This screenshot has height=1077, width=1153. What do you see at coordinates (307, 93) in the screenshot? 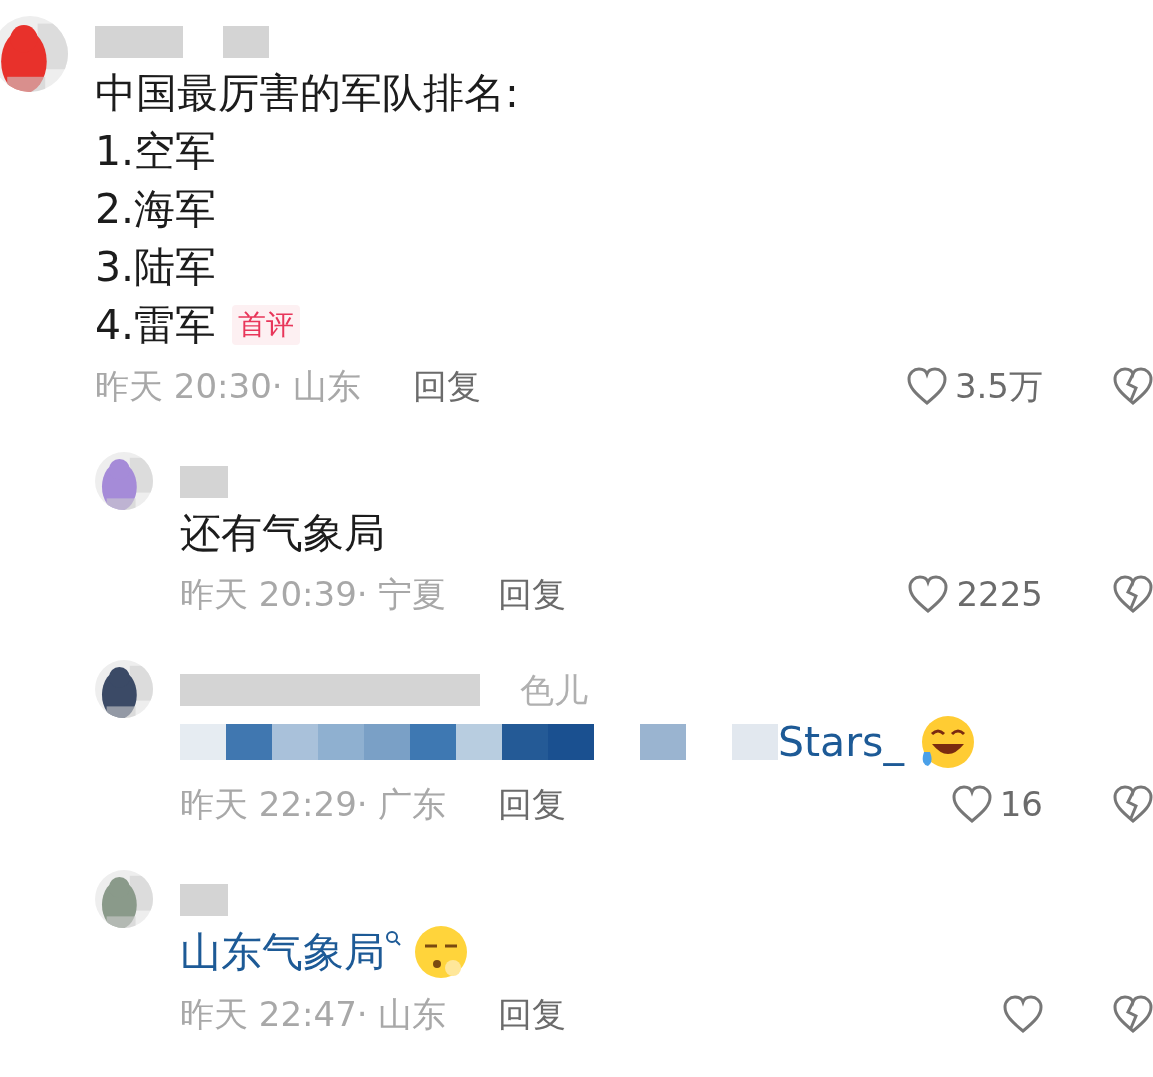
I see `comment-text: 中国最厉害的军队排名:` at bounding box center [307, 93].